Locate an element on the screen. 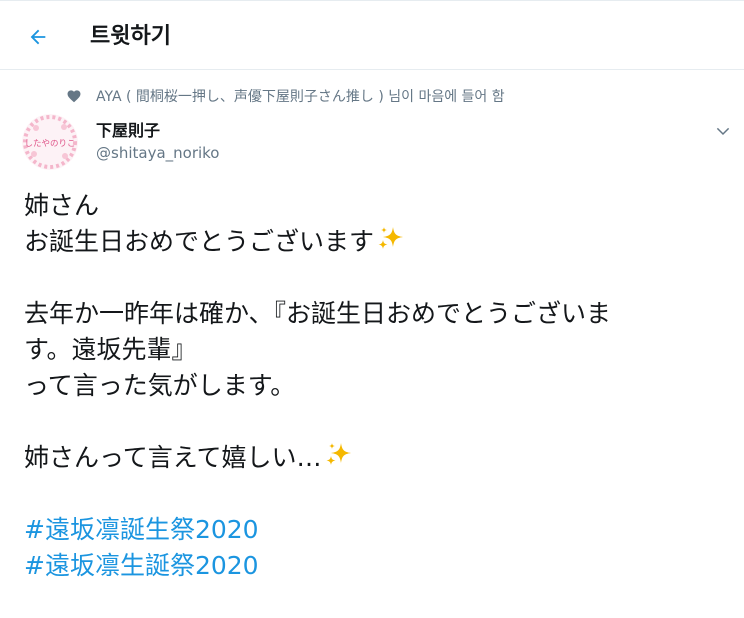 This screenshot has width=744, height=618. heart-icon is located at coordinates (74, 96).